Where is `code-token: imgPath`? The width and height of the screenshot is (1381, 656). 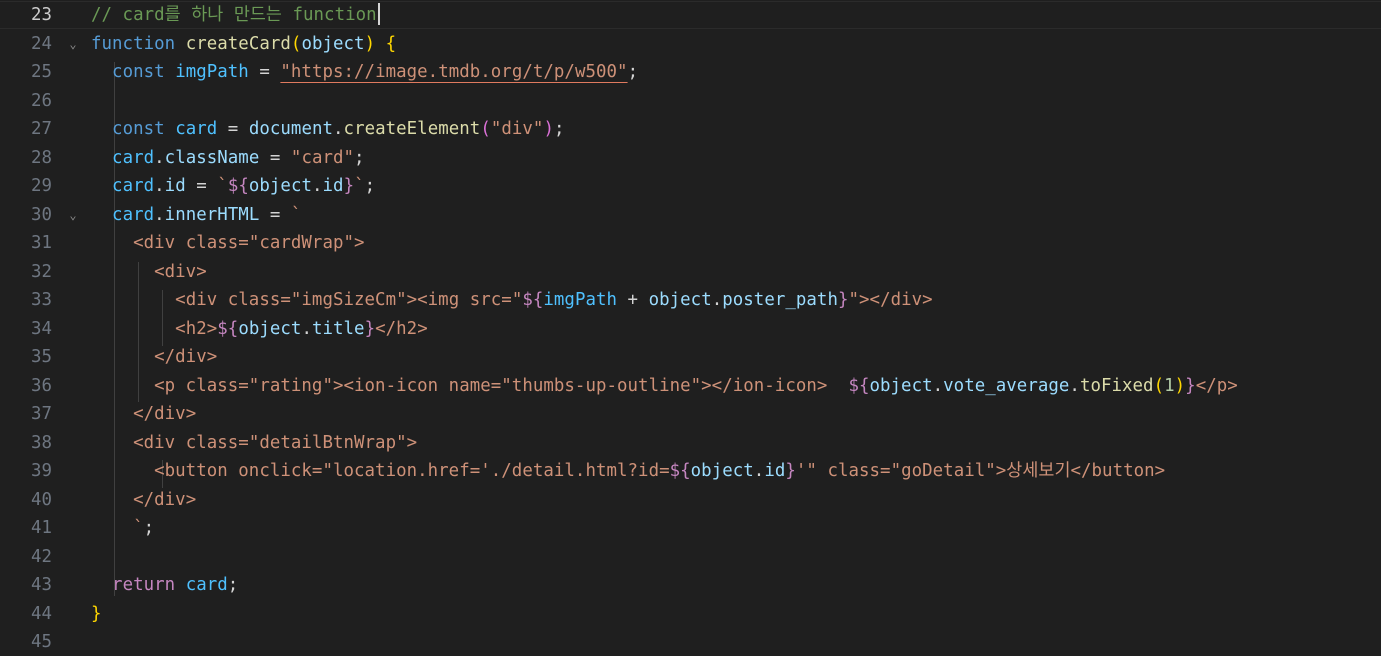
code-token: imgPath is located at coordinates (212, 72).